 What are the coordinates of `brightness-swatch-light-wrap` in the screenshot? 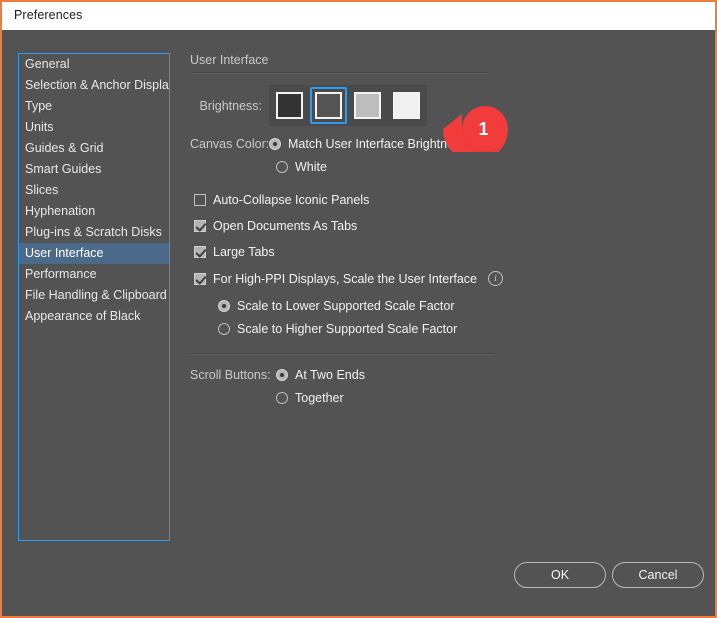 It's located at (367, 105).